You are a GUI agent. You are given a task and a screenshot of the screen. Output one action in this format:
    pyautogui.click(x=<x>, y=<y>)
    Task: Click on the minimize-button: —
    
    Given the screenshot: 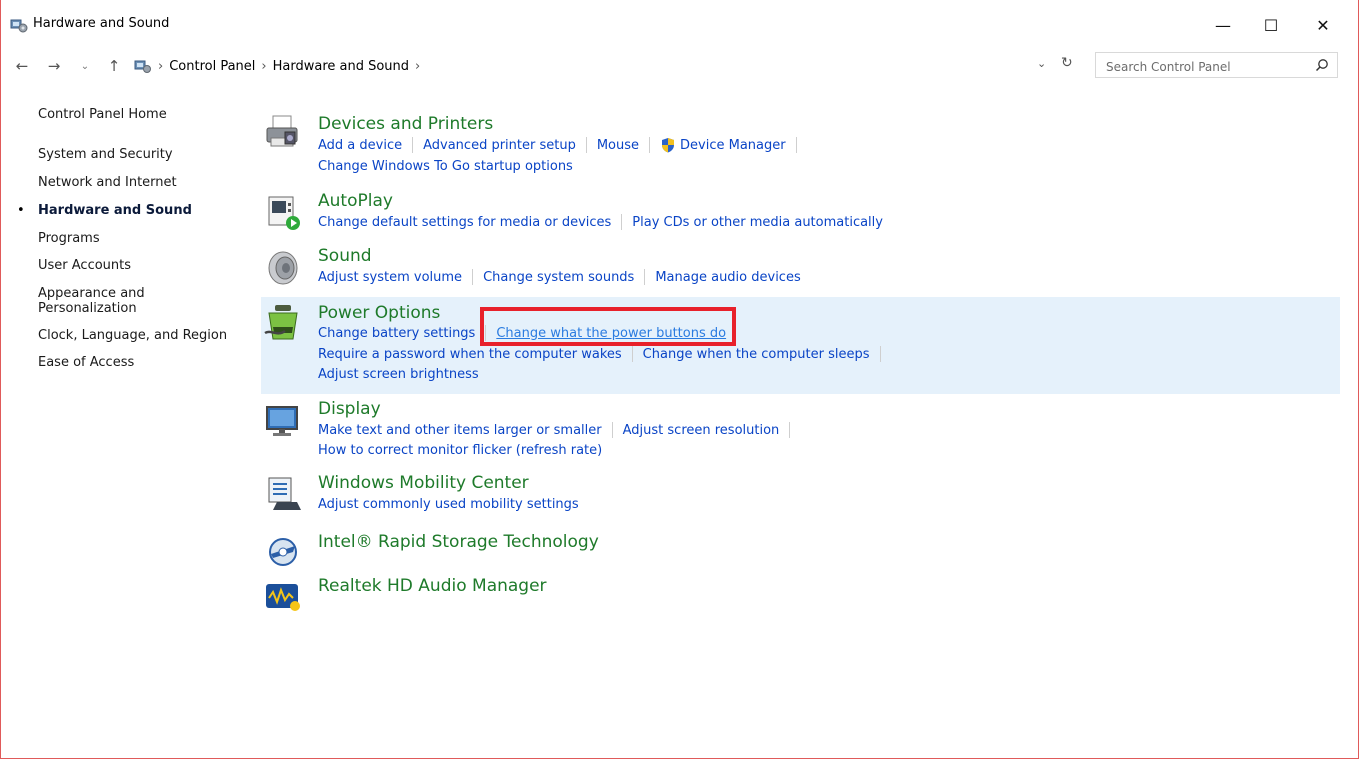 What is the action you would take?
    pyautogui.click(x=1223, y=25)
    